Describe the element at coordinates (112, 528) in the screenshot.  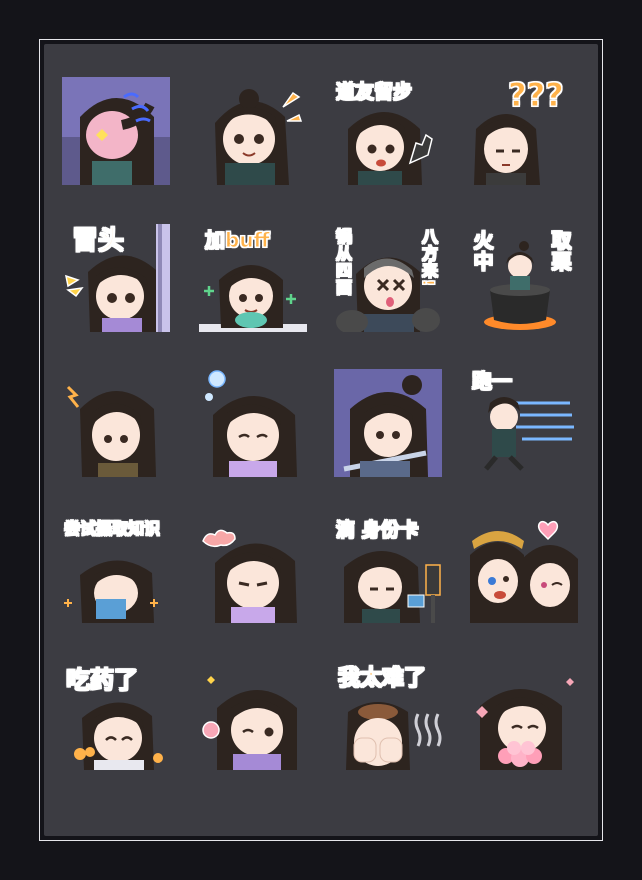
I see `sticker-caption: 尝试摄取知识` at that location.